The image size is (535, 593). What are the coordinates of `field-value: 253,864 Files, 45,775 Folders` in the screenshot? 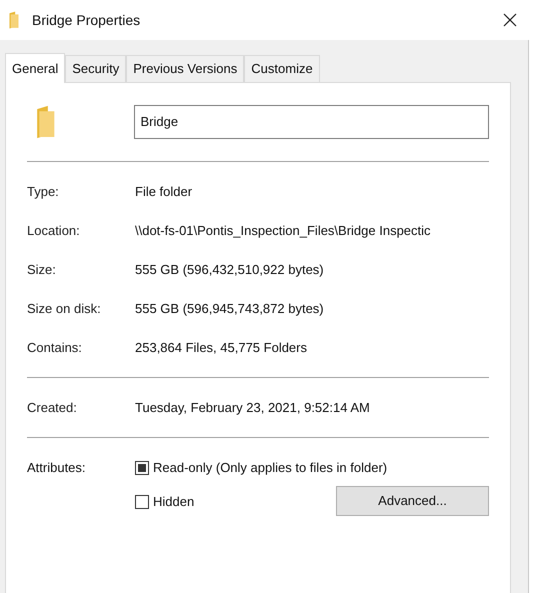 It's located at (221, 347).